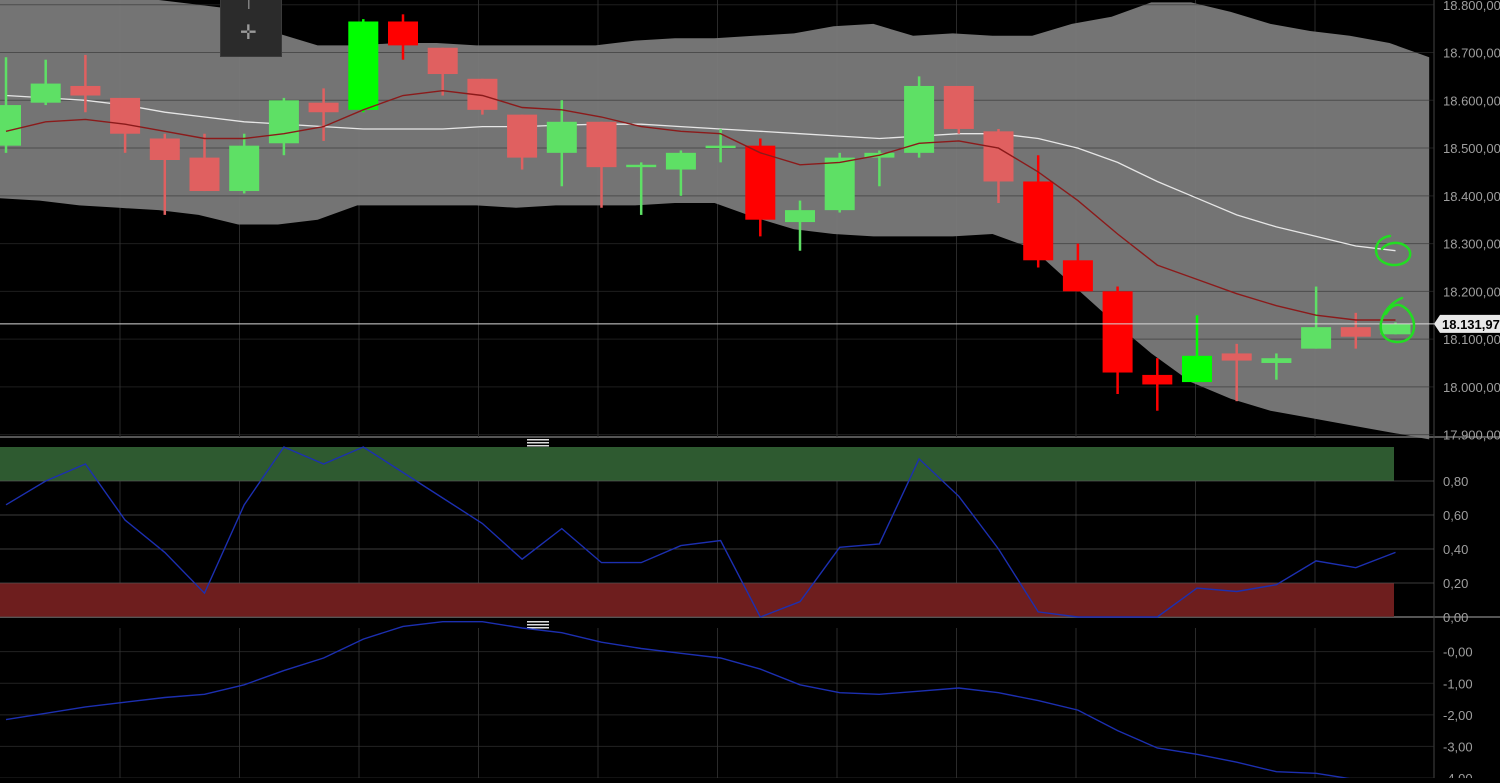  What do you see at coordinates (1455, 583) in the screenshot?
I see `oscillator-tick-label: 0,20` at bounding box center [1455, 583].